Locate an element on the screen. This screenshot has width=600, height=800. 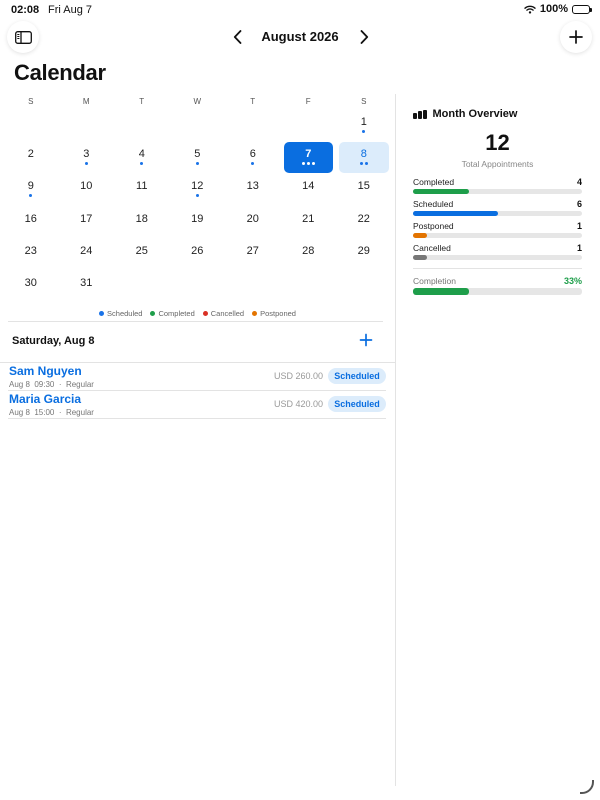
legend-item: Postponed is located at coordinates (274, 313).